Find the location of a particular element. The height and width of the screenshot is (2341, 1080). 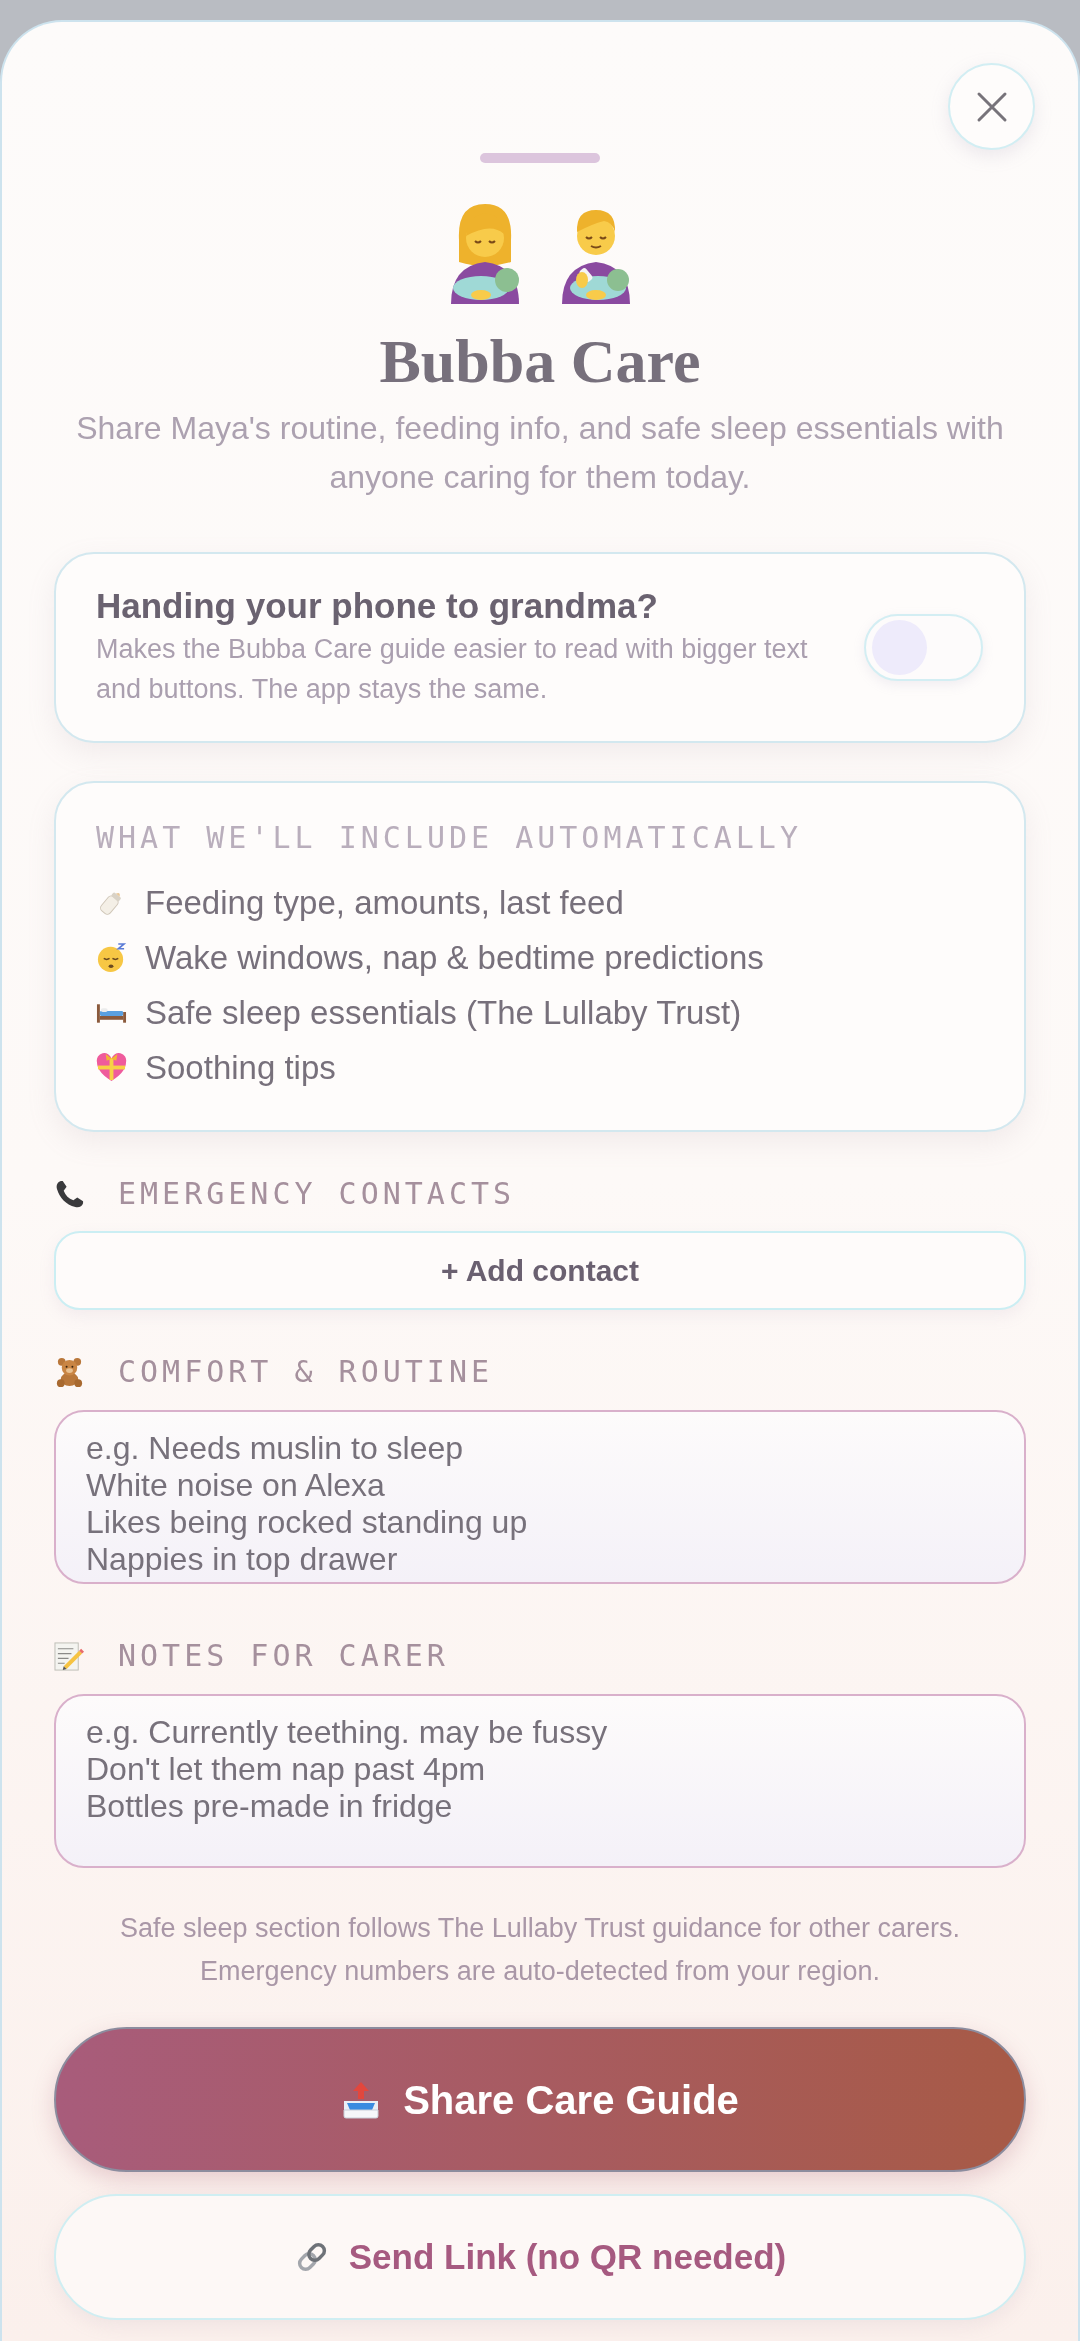

setting-title: Handing your phone to grandma? is located at coordinates (377, 606).